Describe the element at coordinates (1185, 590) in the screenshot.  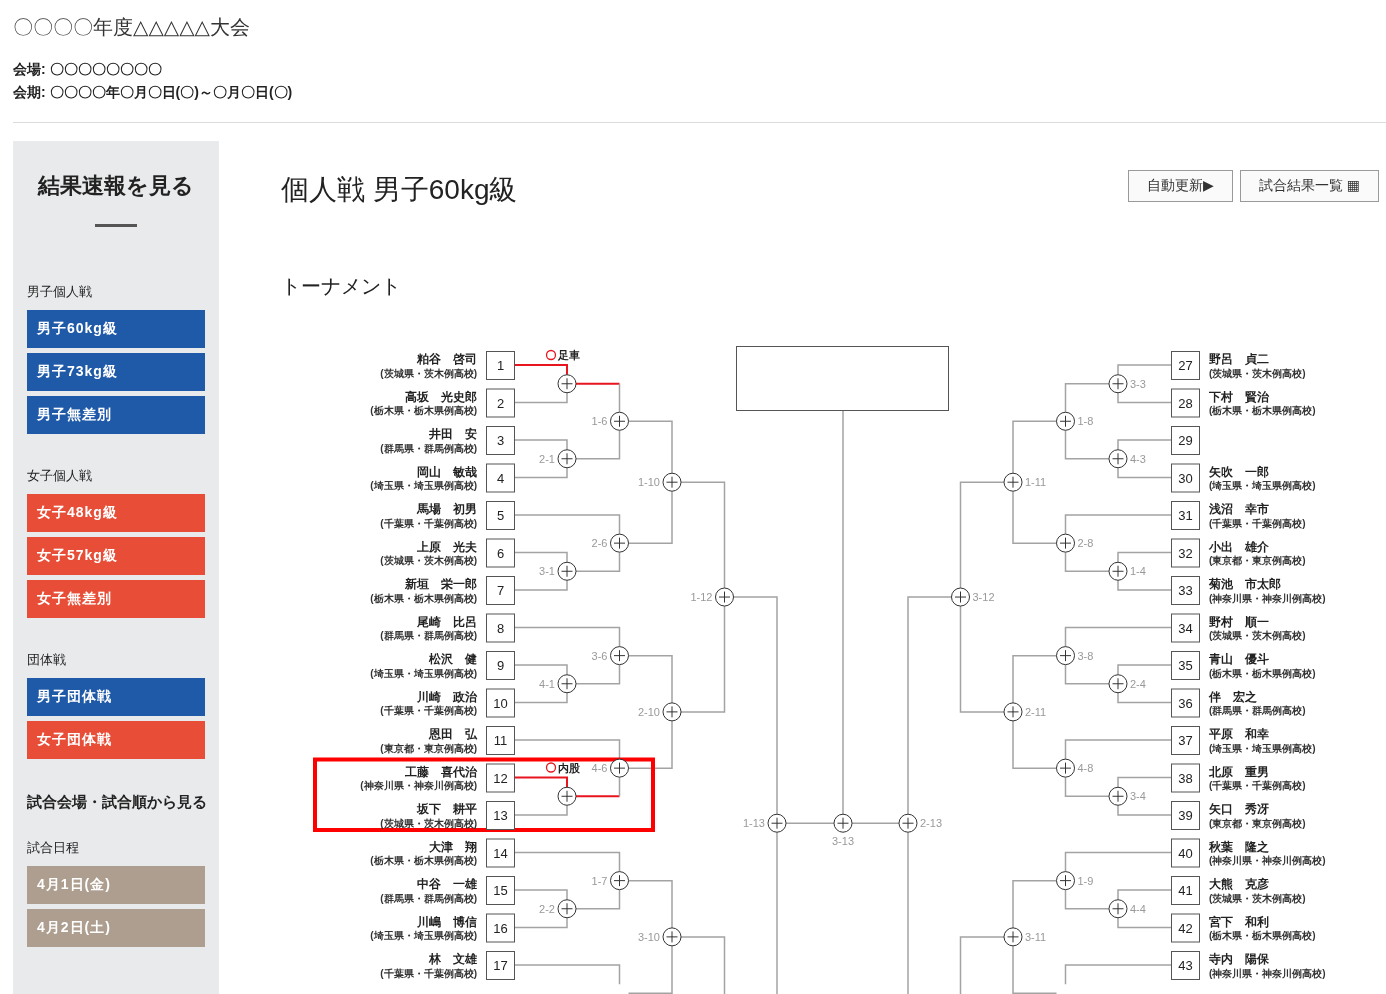
I see `entry-number: 33` at that location.